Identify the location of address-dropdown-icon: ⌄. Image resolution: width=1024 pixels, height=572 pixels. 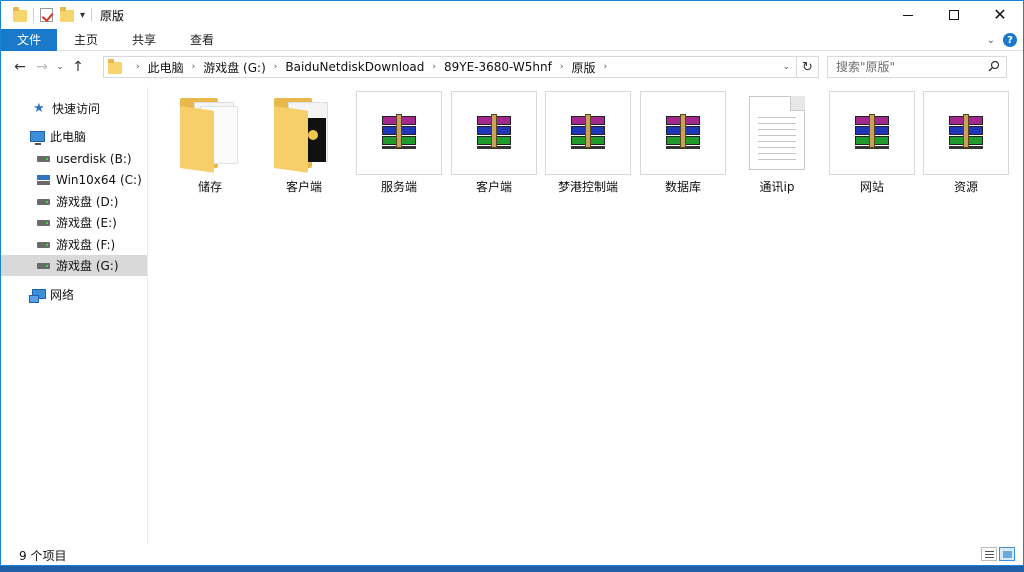
(786, 67).